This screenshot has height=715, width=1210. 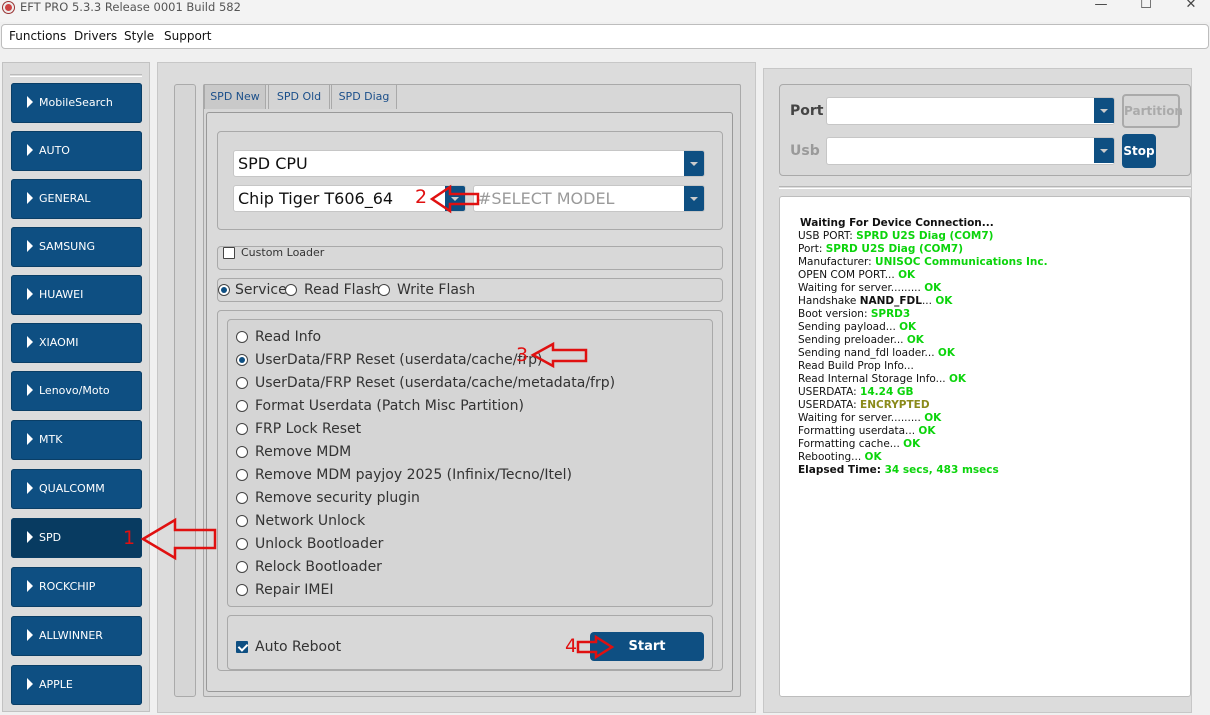 I want to click on annotation-label-1: 1, so click(x=129, y=538).